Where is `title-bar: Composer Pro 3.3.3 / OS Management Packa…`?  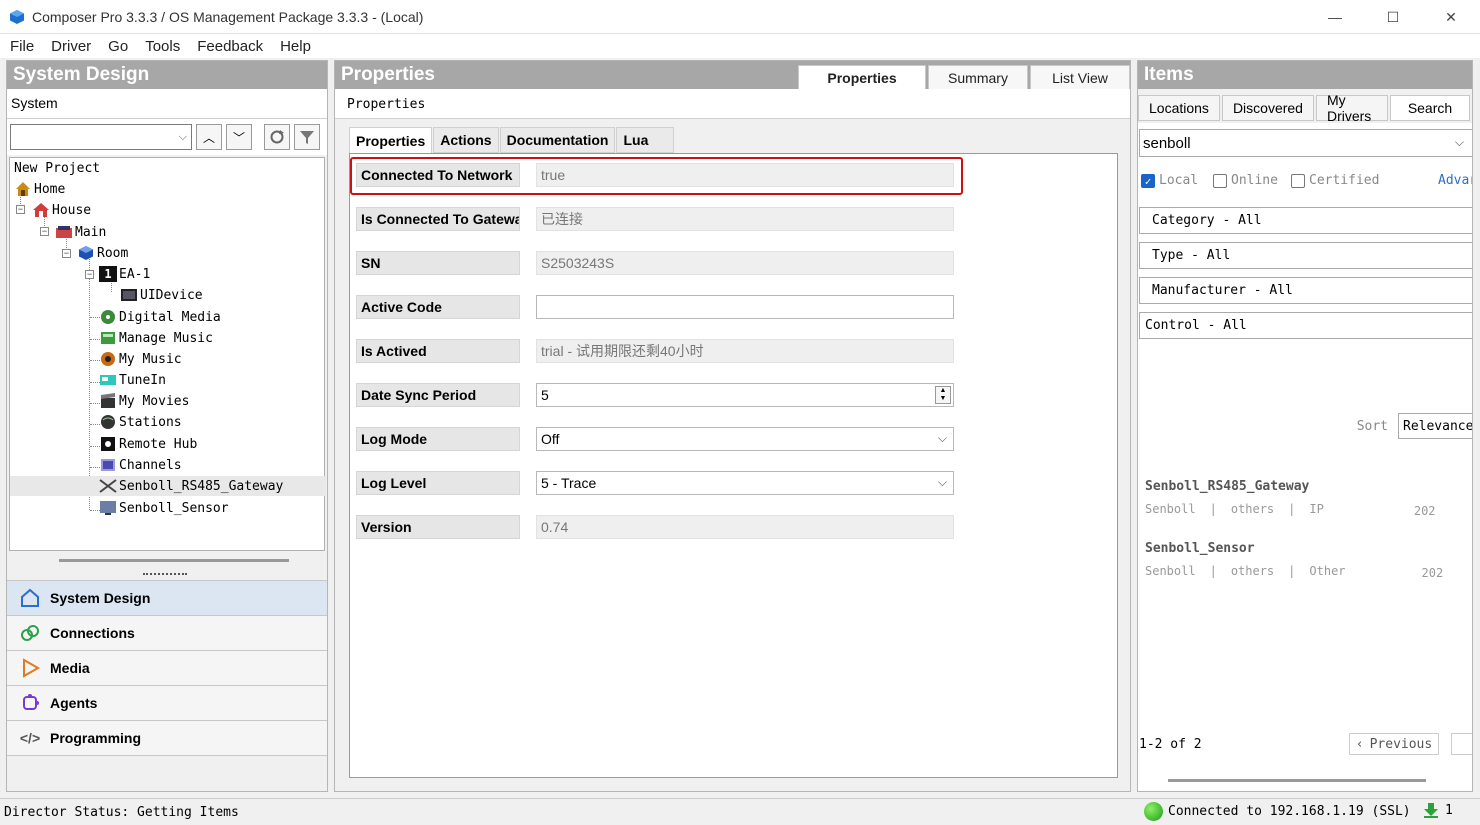
title-bar: Composer Pro 3.3.3 / OS Management Packa… is located at coordinates (740, 17).